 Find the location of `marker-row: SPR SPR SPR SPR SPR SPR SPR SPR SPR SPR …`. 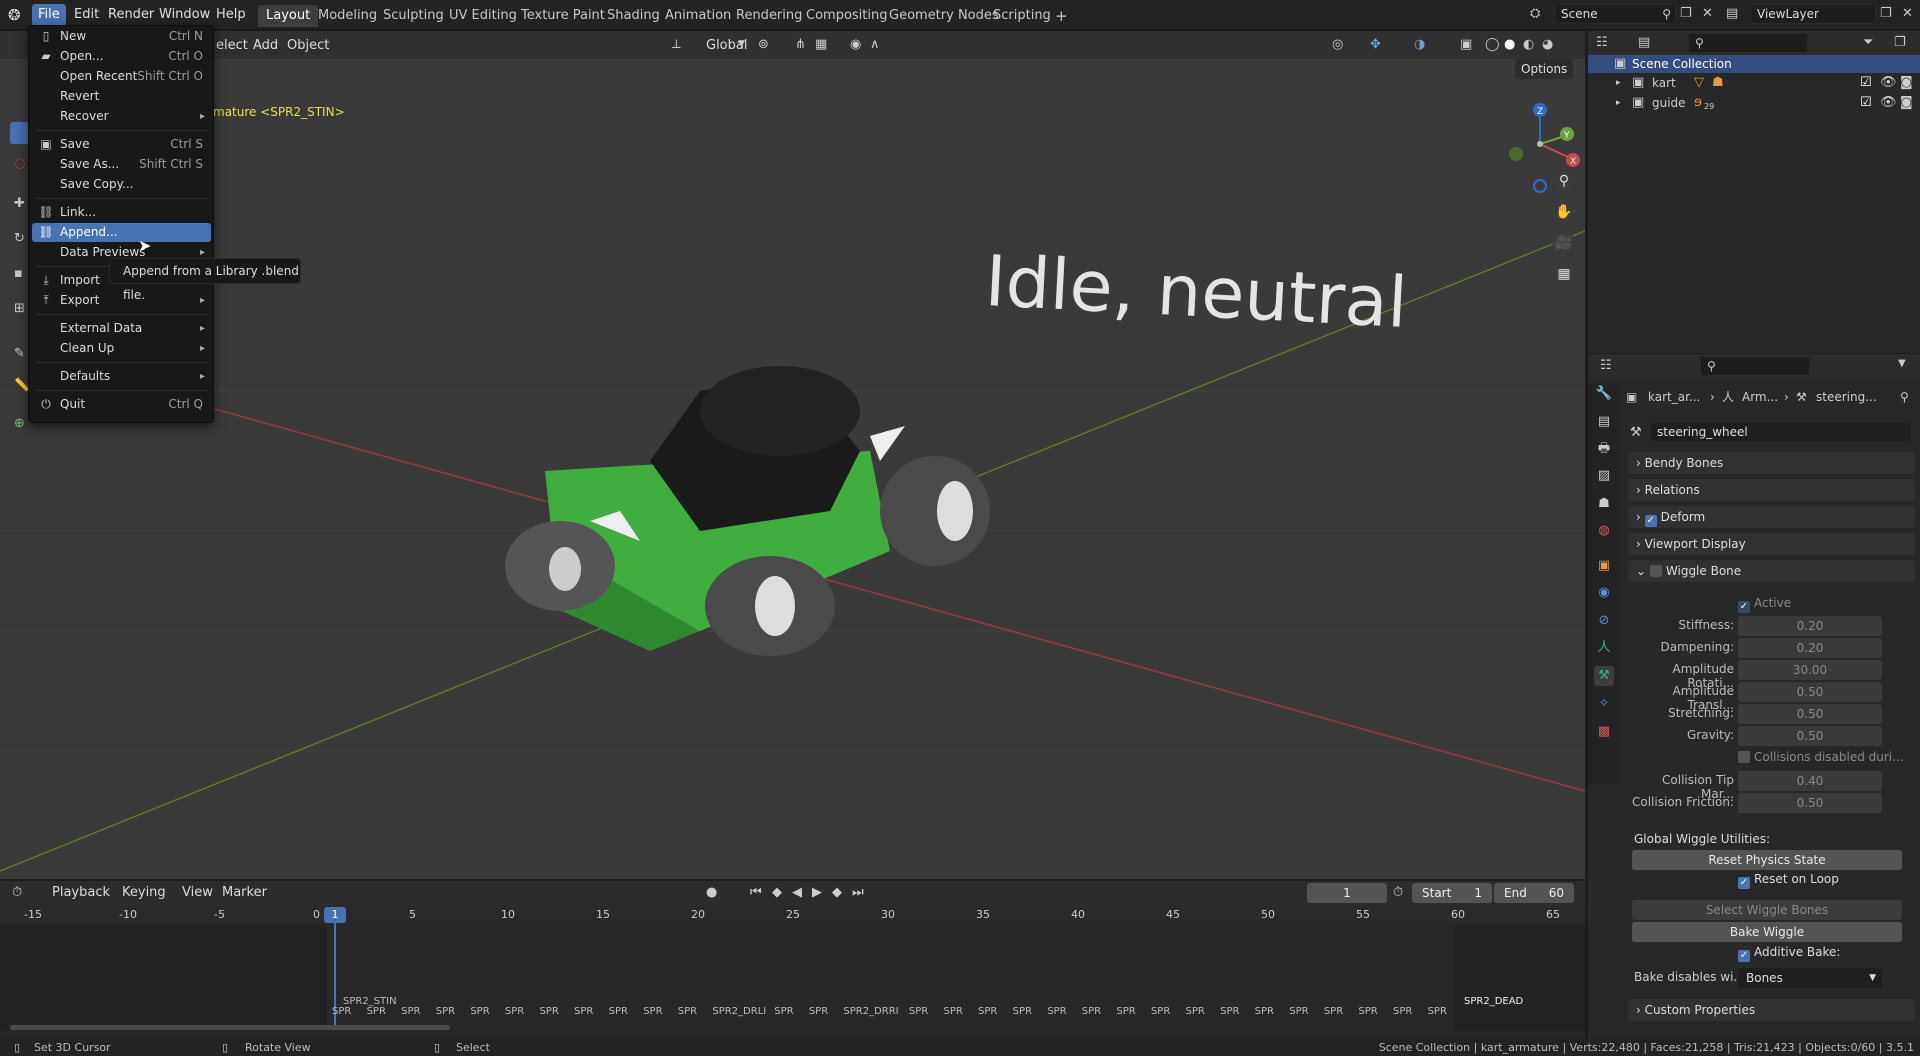

marker-row: SPR SPR SPR SPR SPR SPR SPR SPR SPR SPR … is located at coordinates (897, 1013).